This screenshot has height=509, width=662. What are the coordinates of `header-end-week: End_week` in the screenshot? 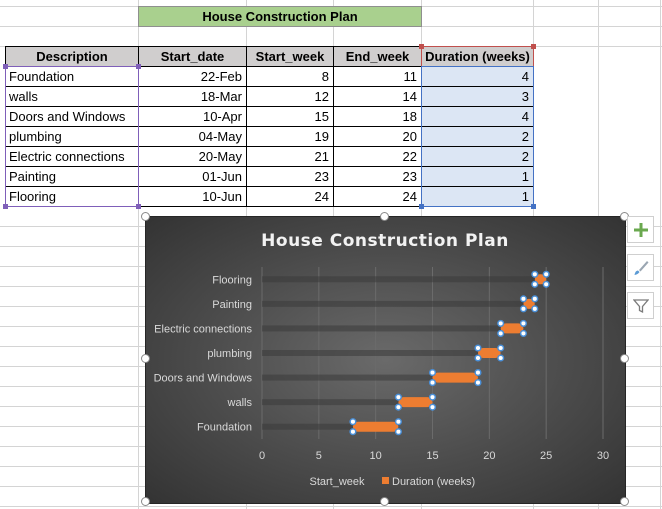 It's located at (377, 56).